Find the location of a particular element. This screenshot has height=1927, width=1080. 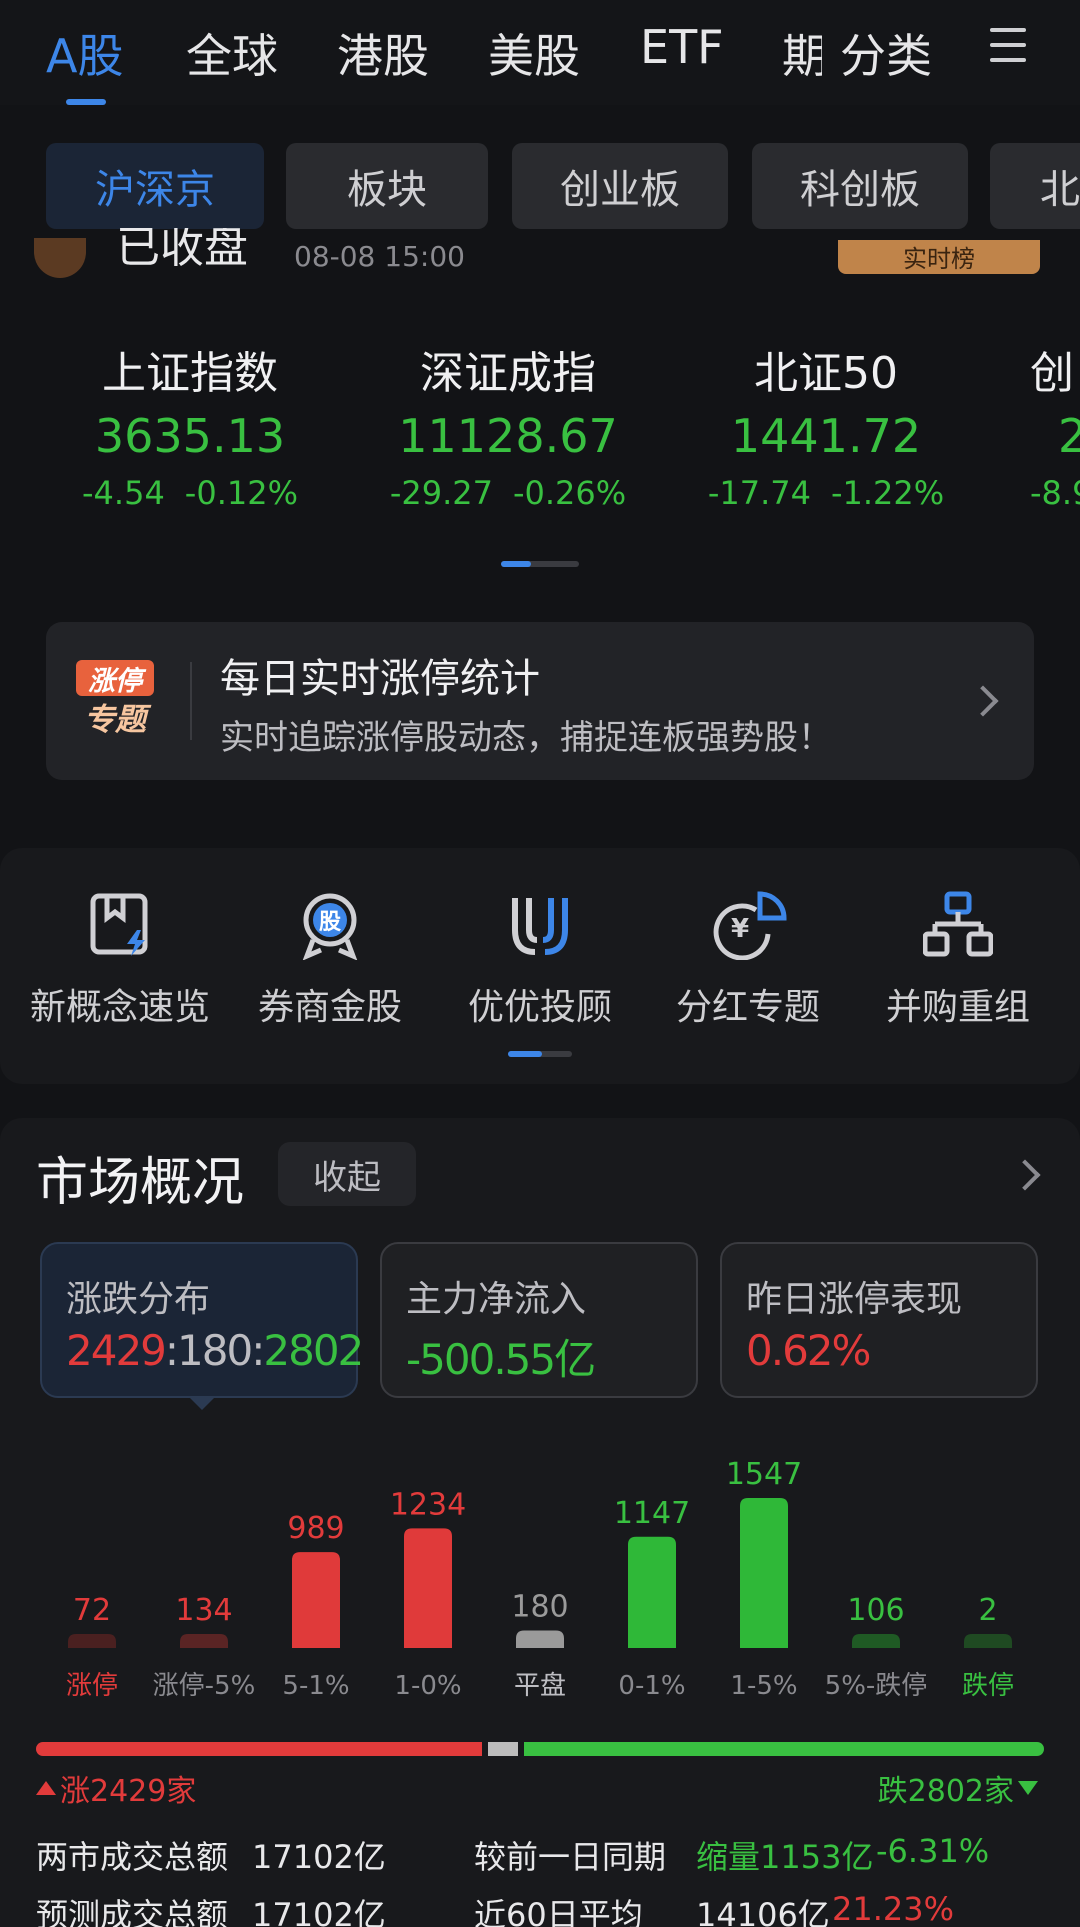

tab-a-share: A股 is located at coordinates (84, 53).